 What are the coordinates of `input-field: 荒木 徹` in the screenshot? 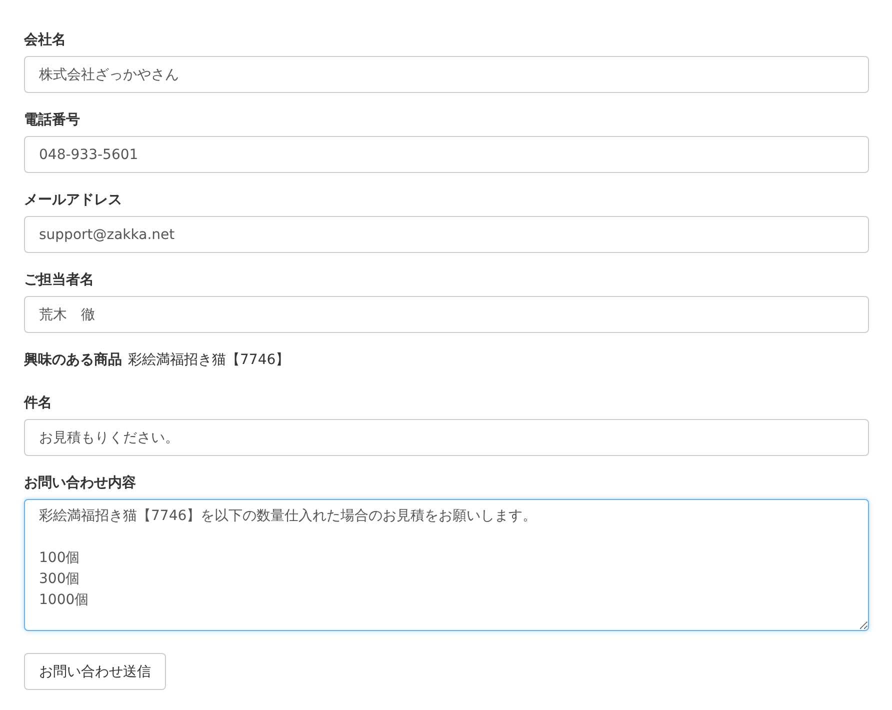 It's located at (446, 314).